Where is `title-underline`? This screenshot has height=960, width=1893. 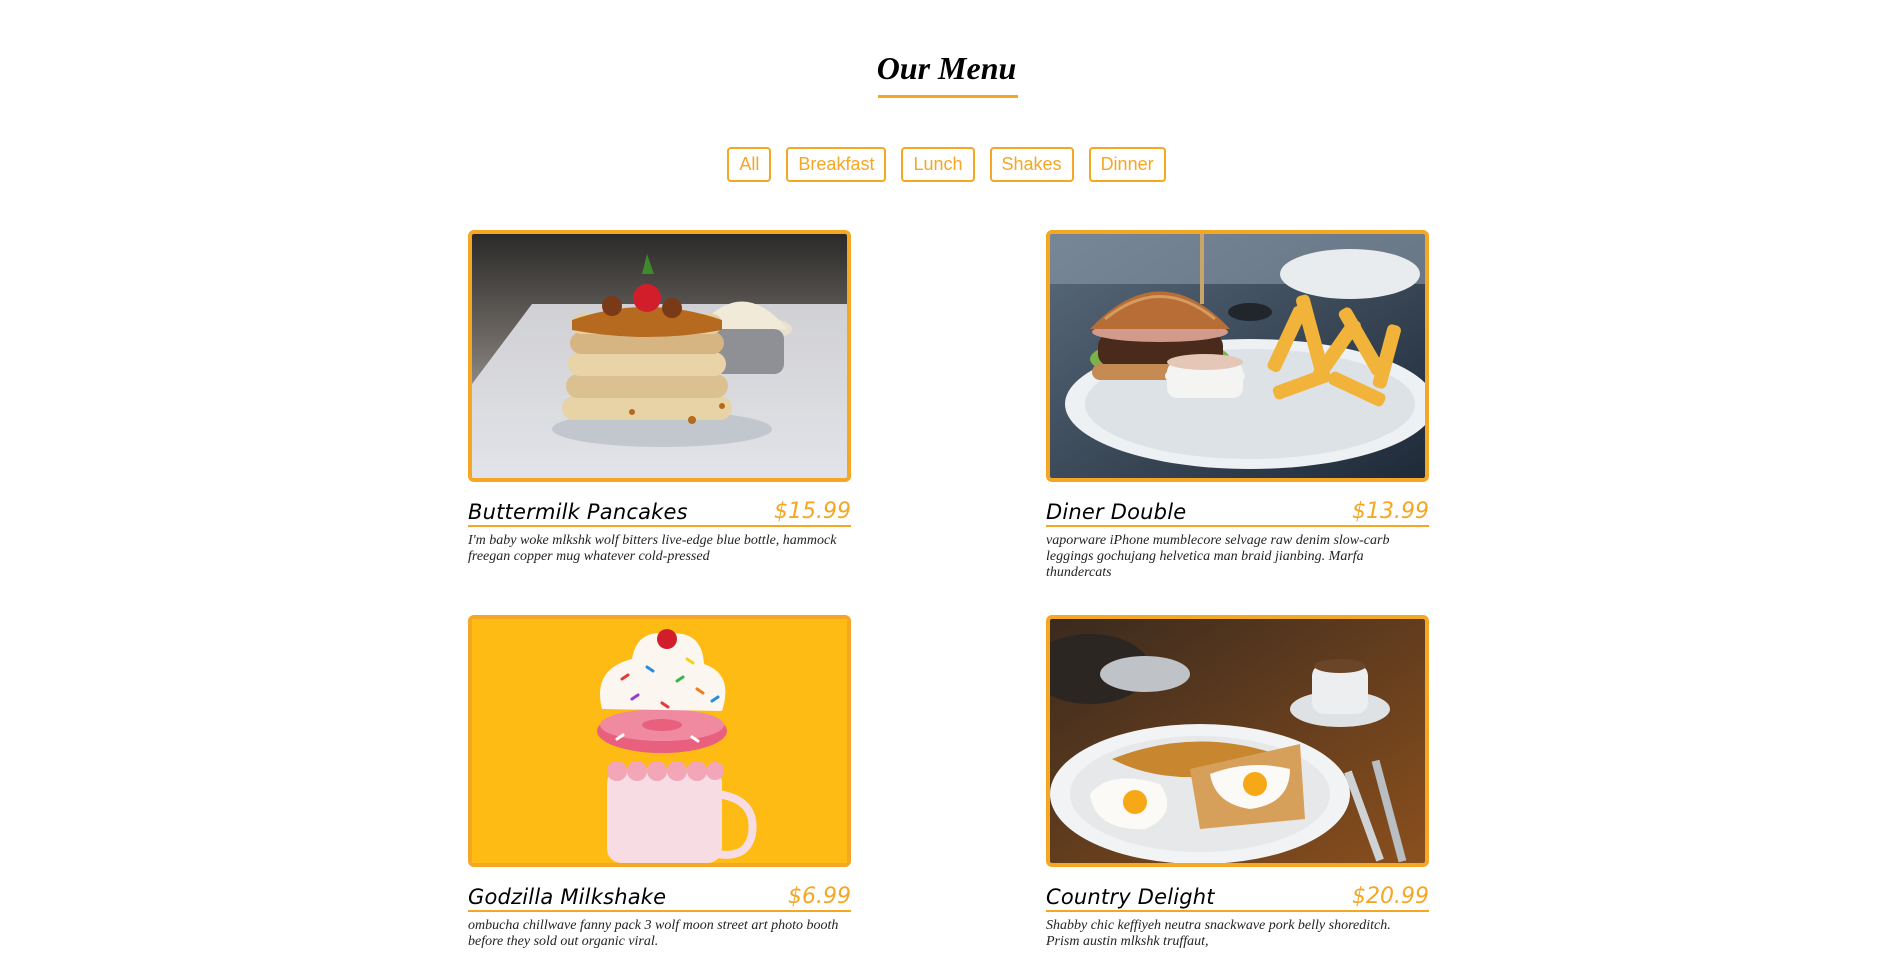
title-underline is located at coordinates (948, 96).